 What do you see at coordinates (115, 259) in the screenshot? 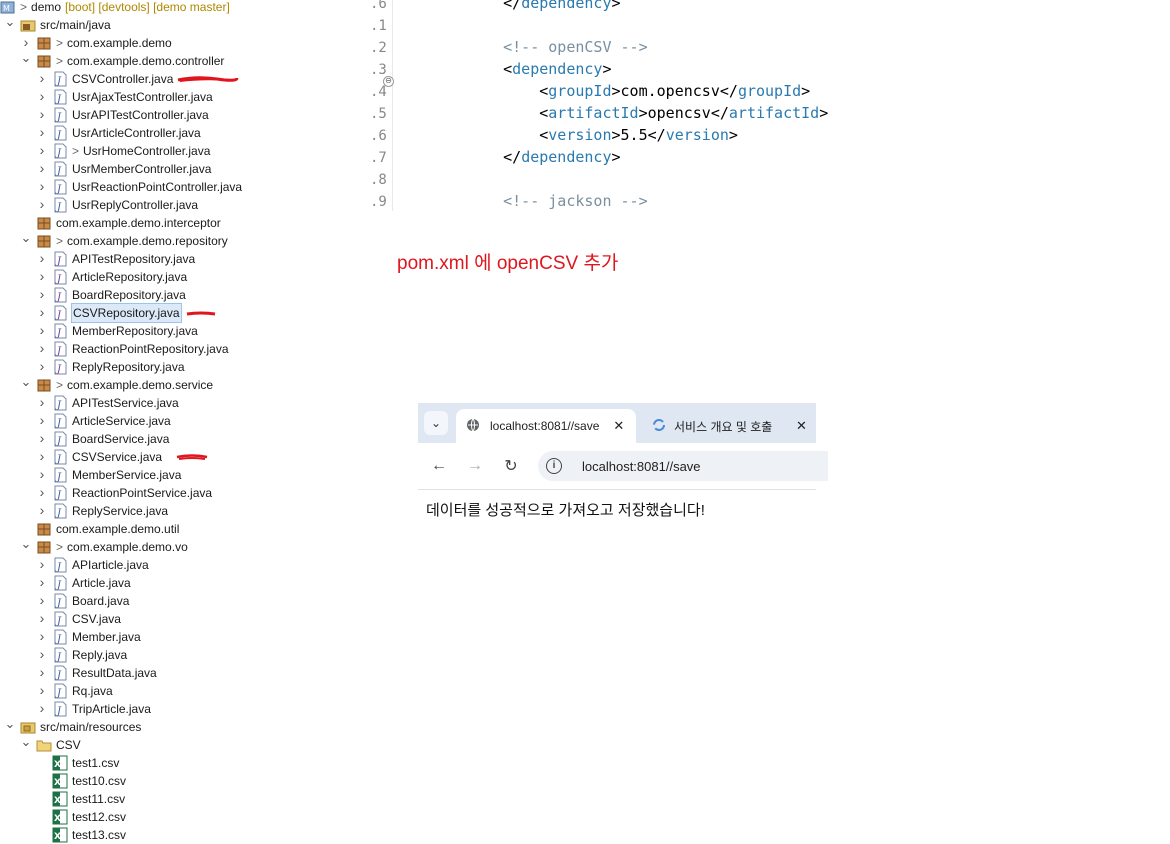
I see `tree-item: J APITestRepository.java` at bounding box center [115, 259].